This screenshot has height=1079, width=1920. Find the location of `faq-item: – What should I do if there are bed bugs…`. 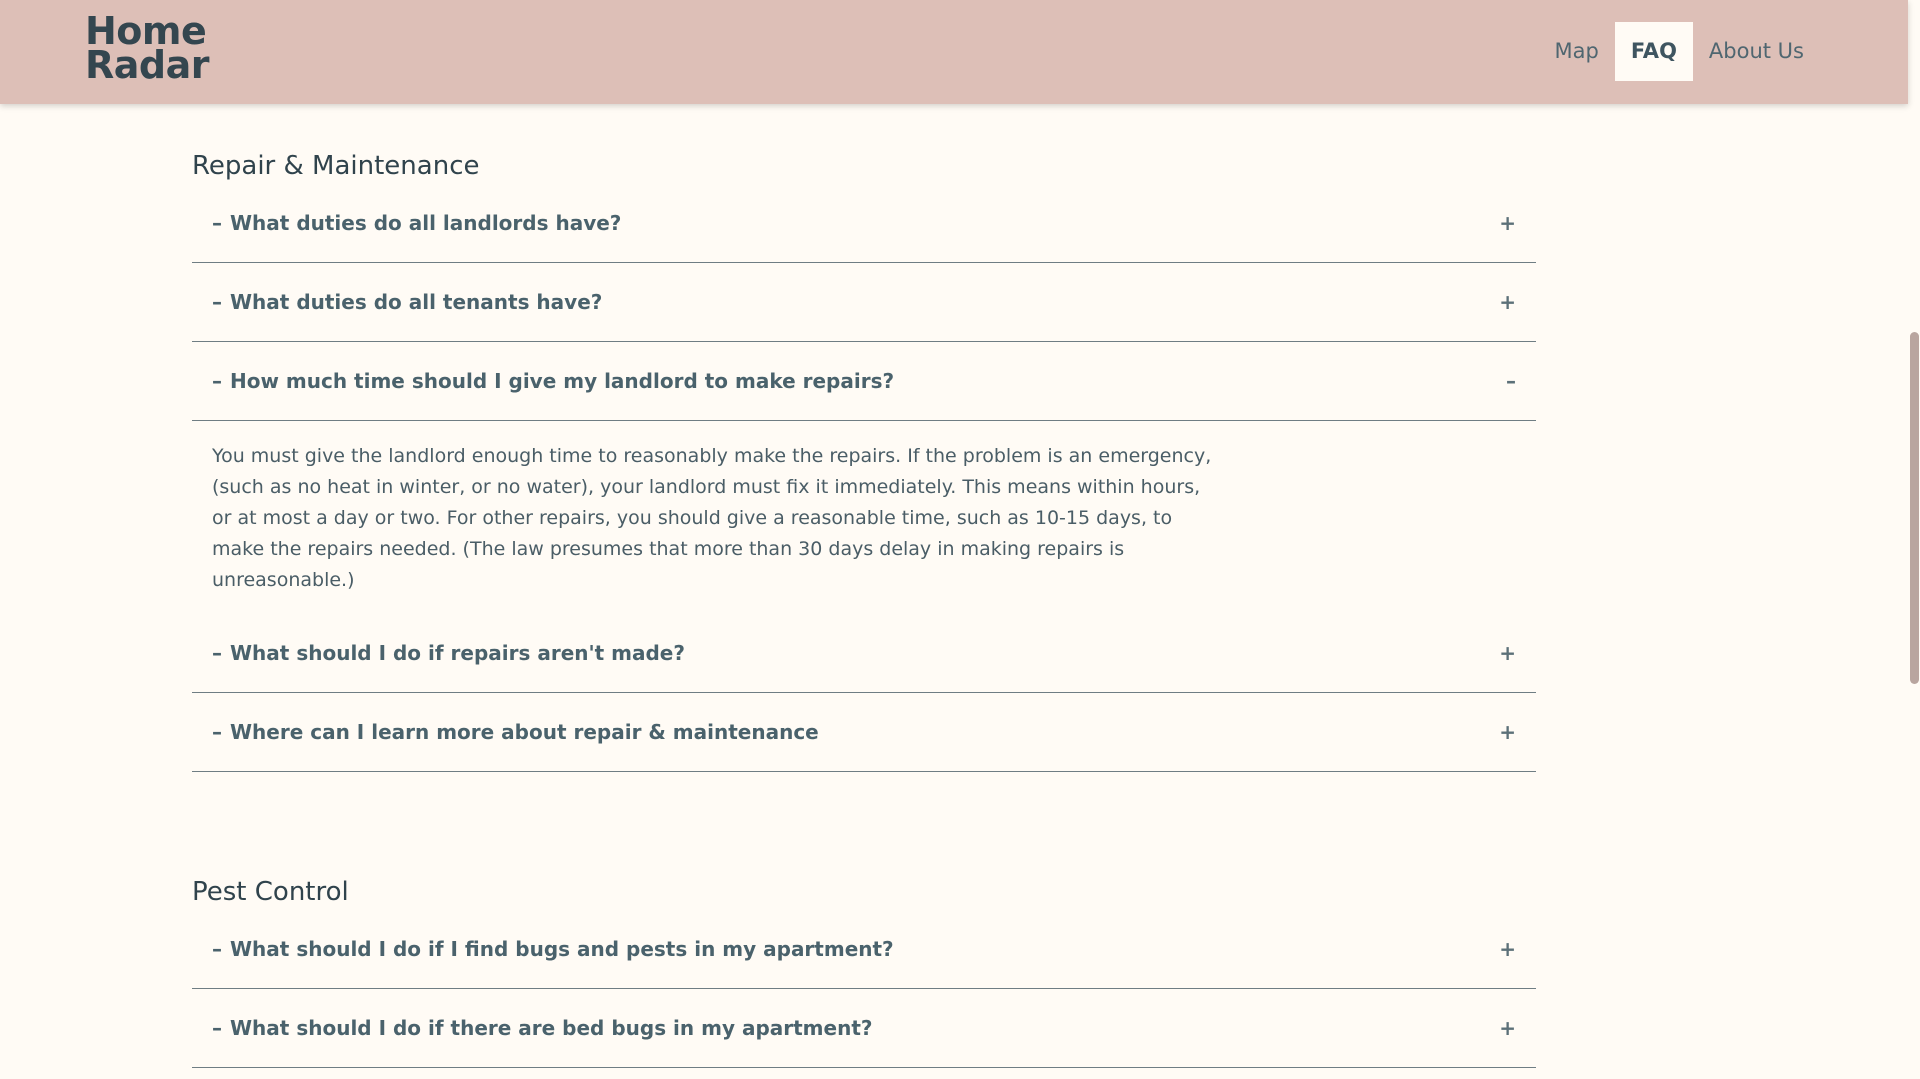

faq-item: – What should I do if there are bed bugs… is located at coordinates (864, 1028).